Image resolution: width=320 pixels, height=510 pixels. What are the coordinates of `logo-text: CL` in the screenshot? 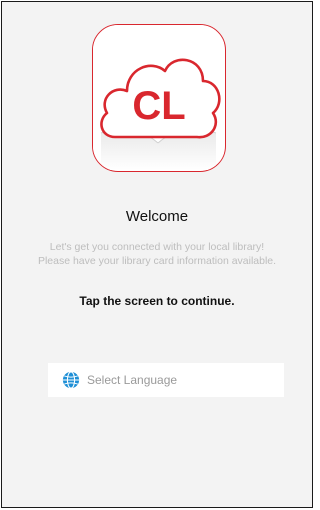 It's located at (158, 106).